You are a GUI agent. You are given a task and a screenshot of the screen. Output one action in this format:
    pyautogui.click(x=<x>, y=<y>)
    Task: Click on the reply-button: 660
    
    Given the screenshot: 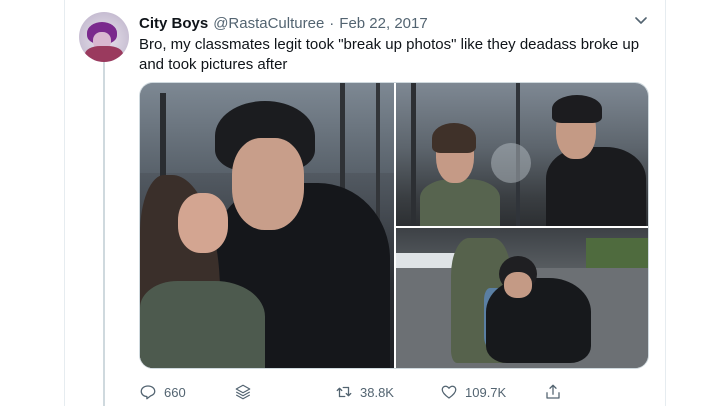 What is the action you would take?
    pyautogui.click(x=162, y=392)
    